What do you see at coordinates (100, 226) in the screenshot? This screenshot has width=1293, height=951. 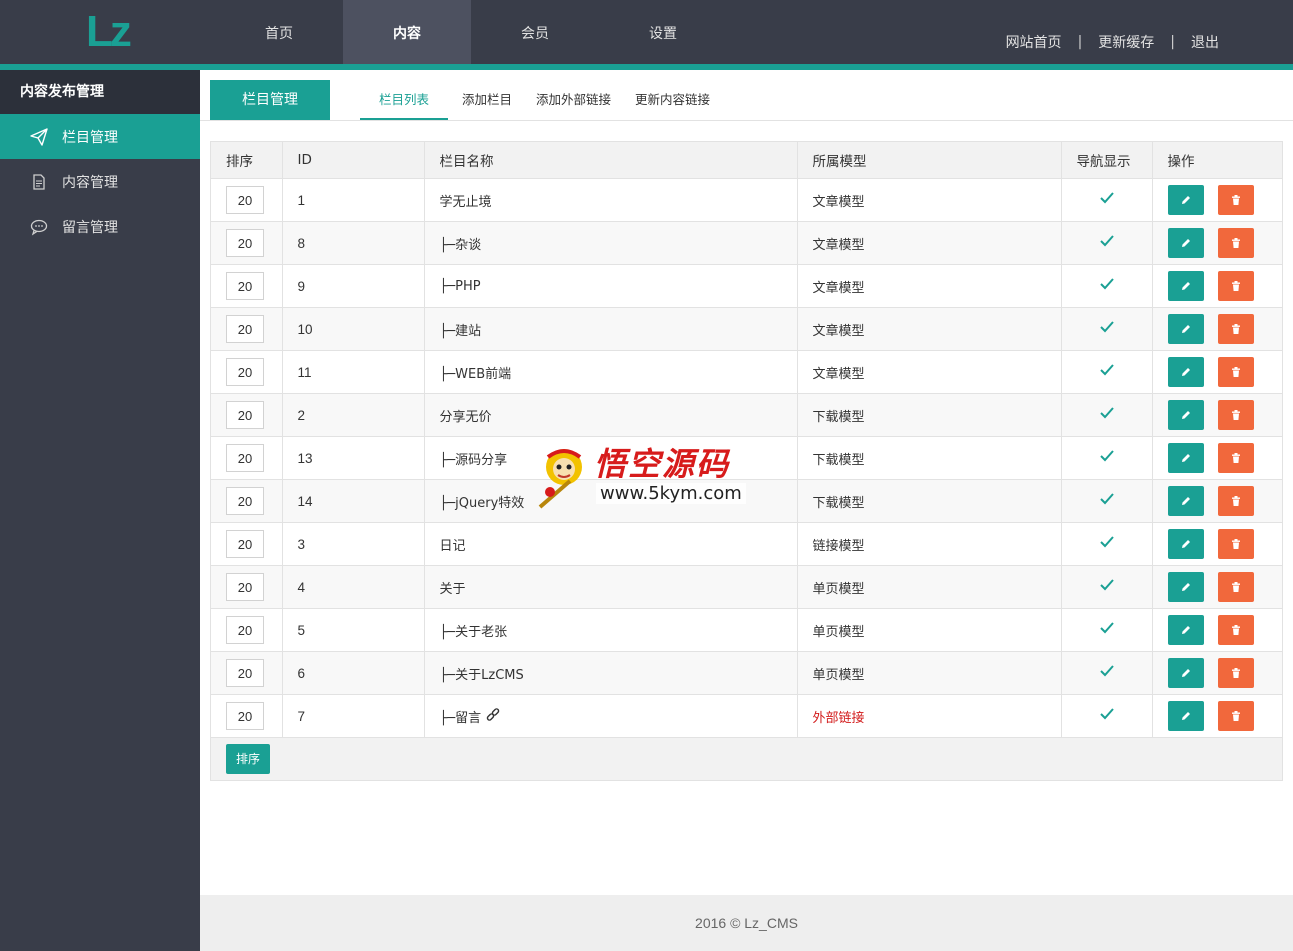 I see `sidebar-item-messages: 留言管理` at bounding box center [100, 226].